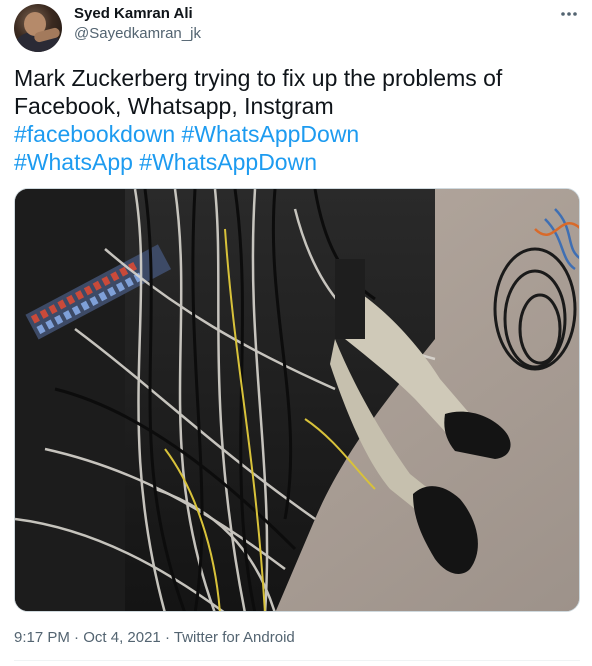  Describe the element at coordinates (94, 134) in the screenshot. I see `hashtag-link: #facebookdown` at that location.